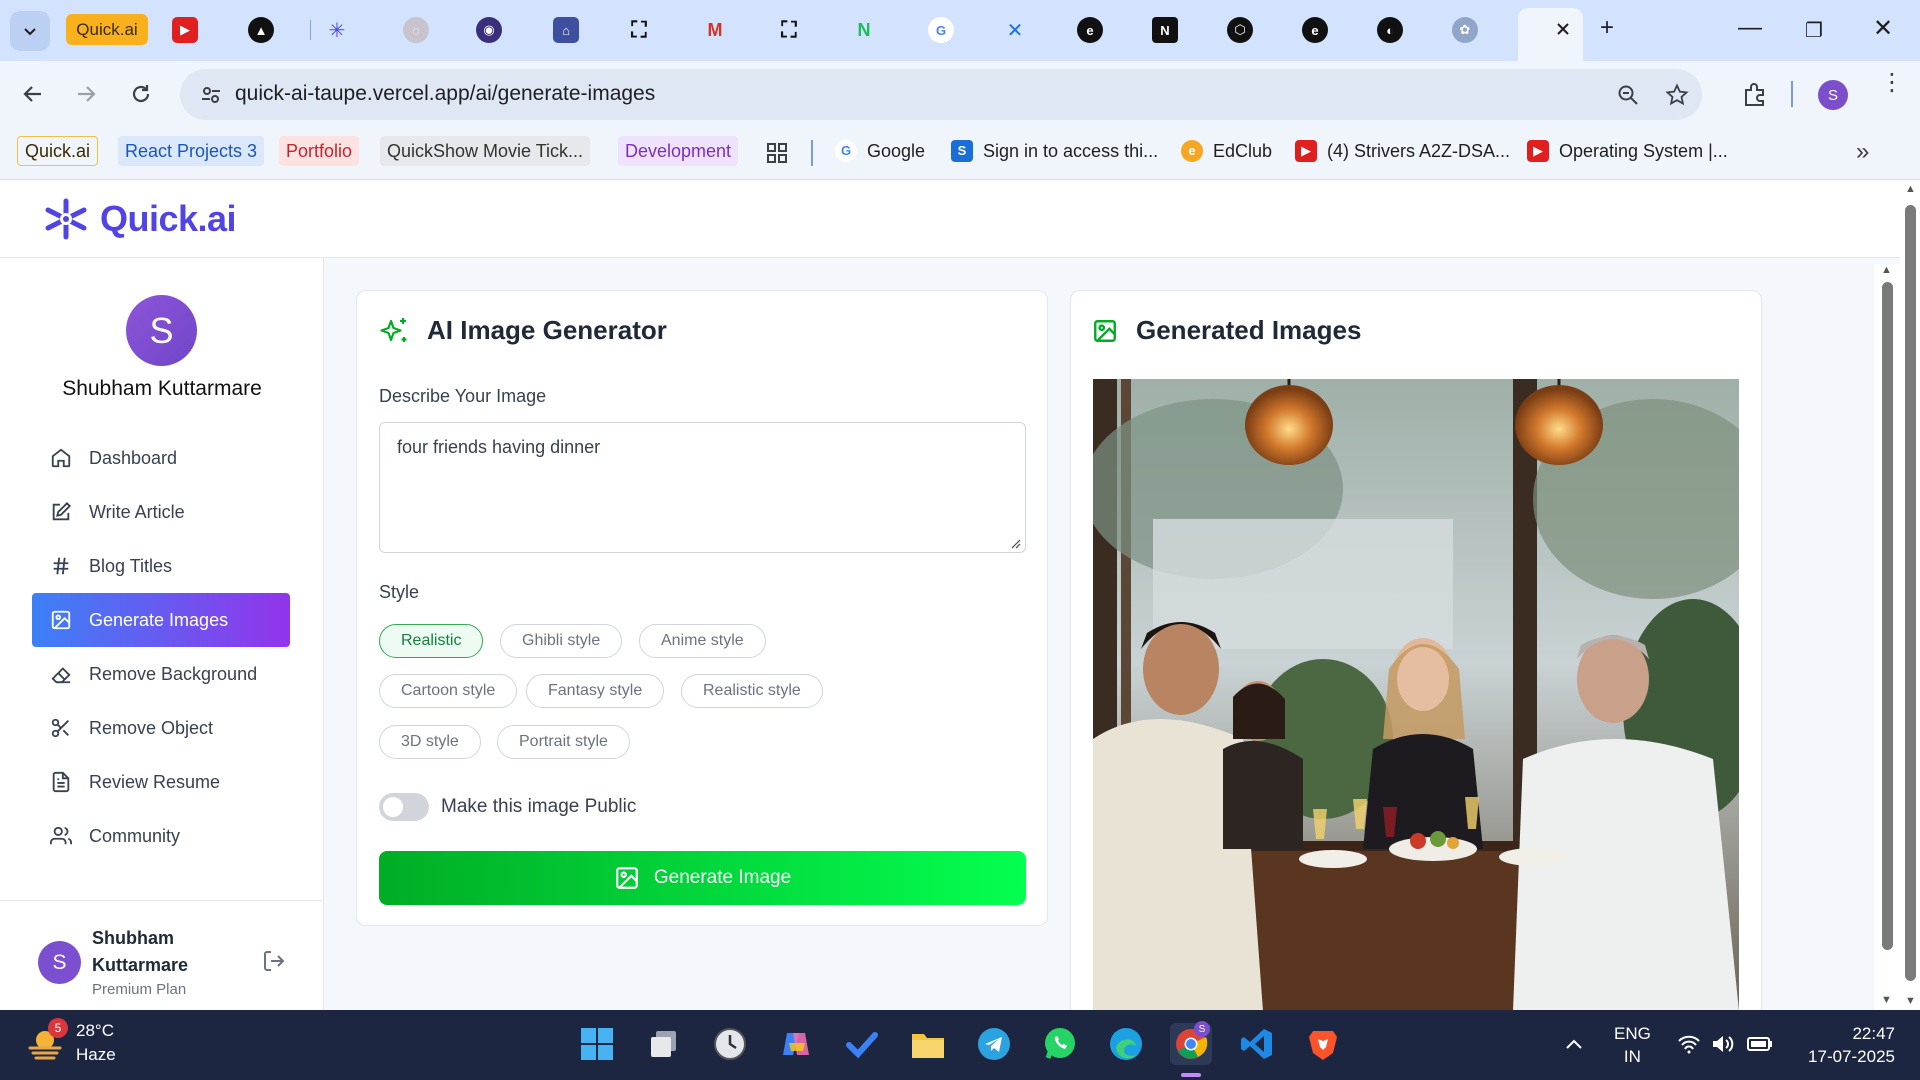  Describe the element at coordinates (1323, 1044) in the screenshot. I see `brave-button` at that location.